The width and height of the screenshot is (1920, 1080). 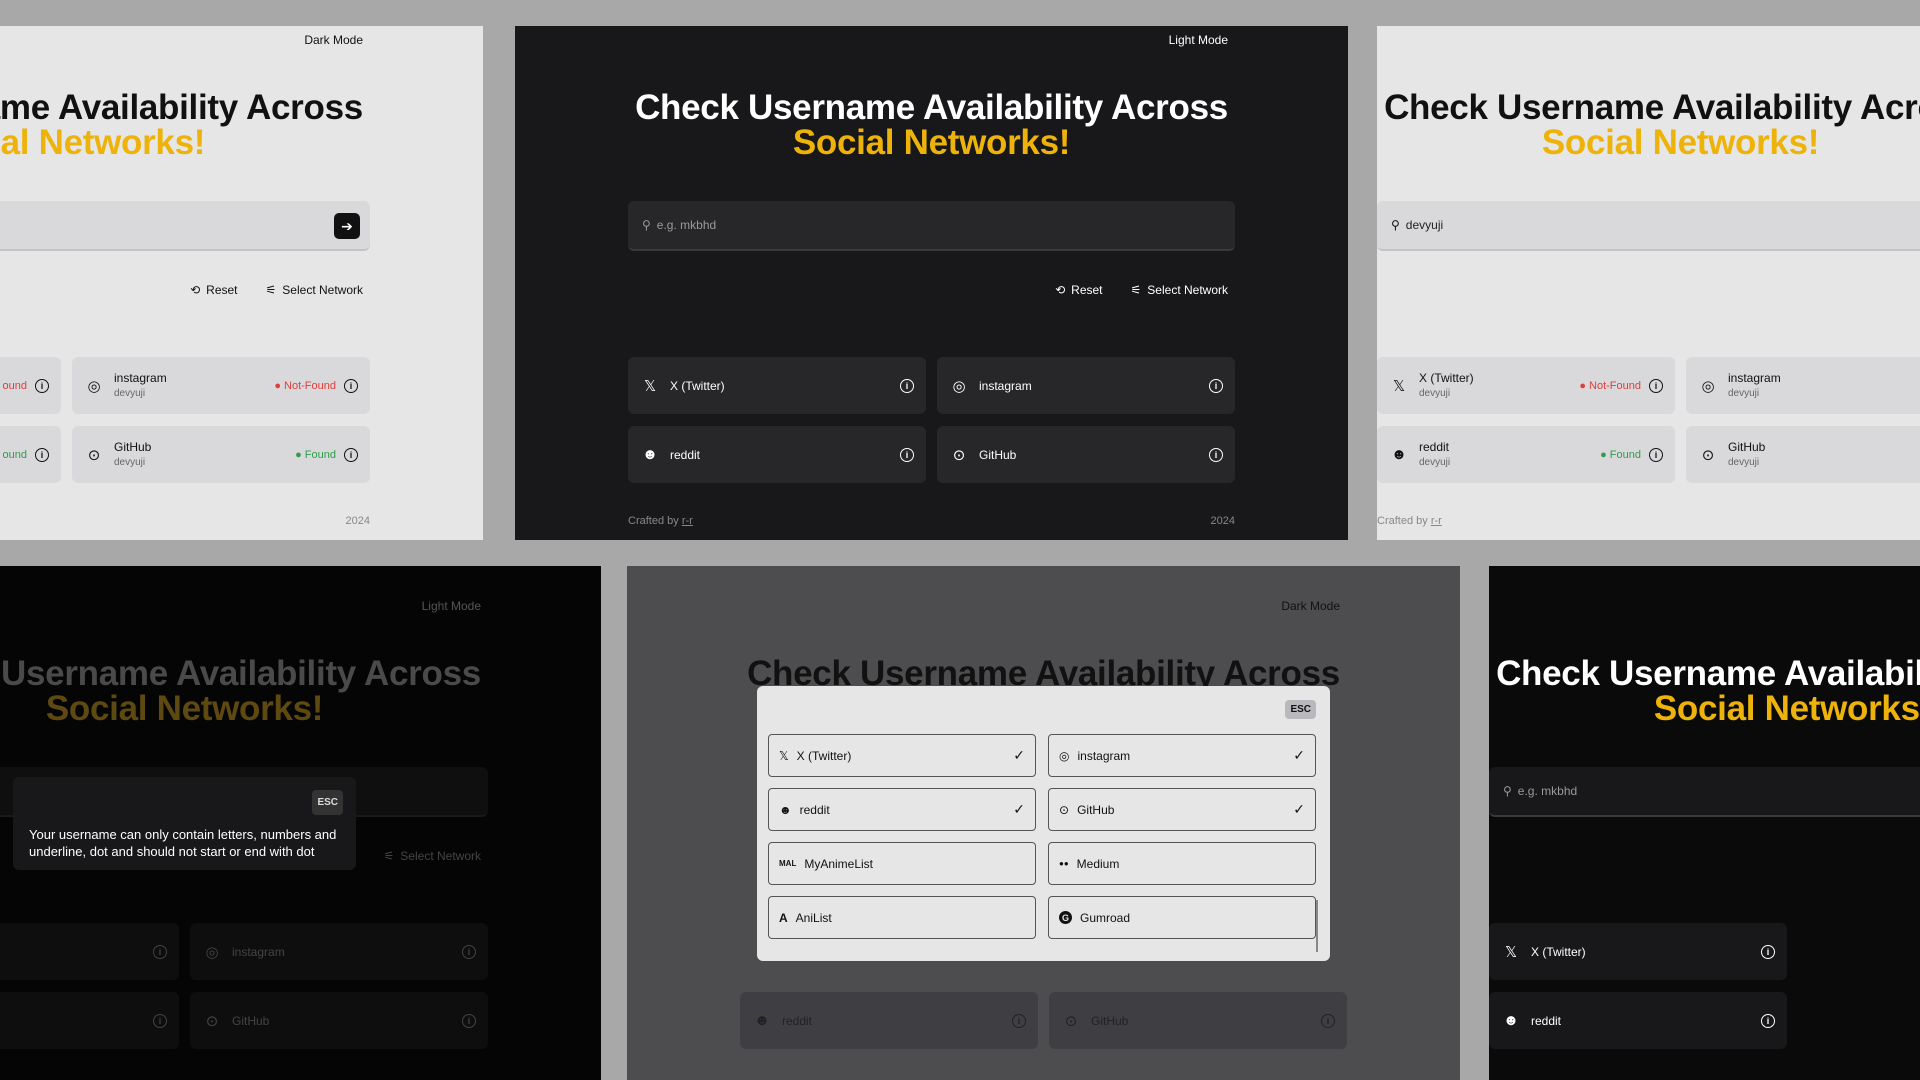 I want to click on network-option-gumroad: G Gumroad, so click(x=1182, y=917).